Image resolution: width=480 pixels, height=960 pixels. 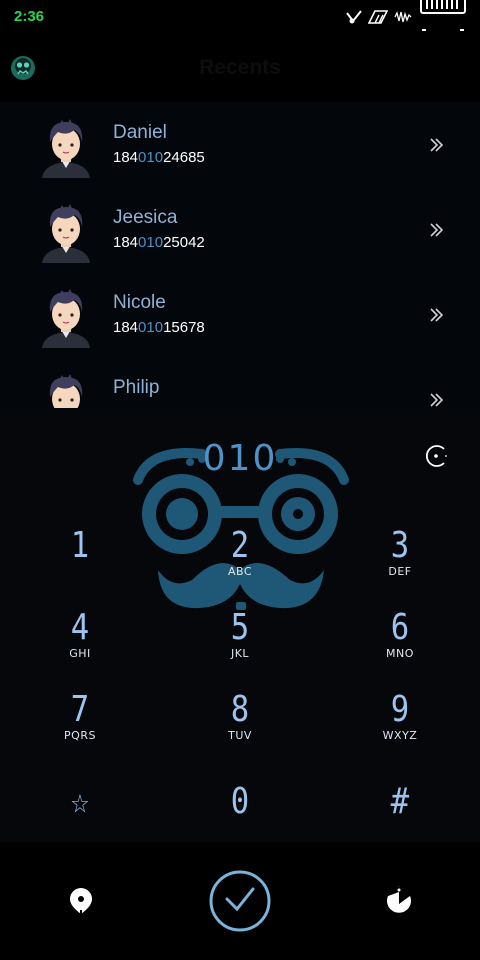 I want to click on signal-icon, so click(x=378, y=17).